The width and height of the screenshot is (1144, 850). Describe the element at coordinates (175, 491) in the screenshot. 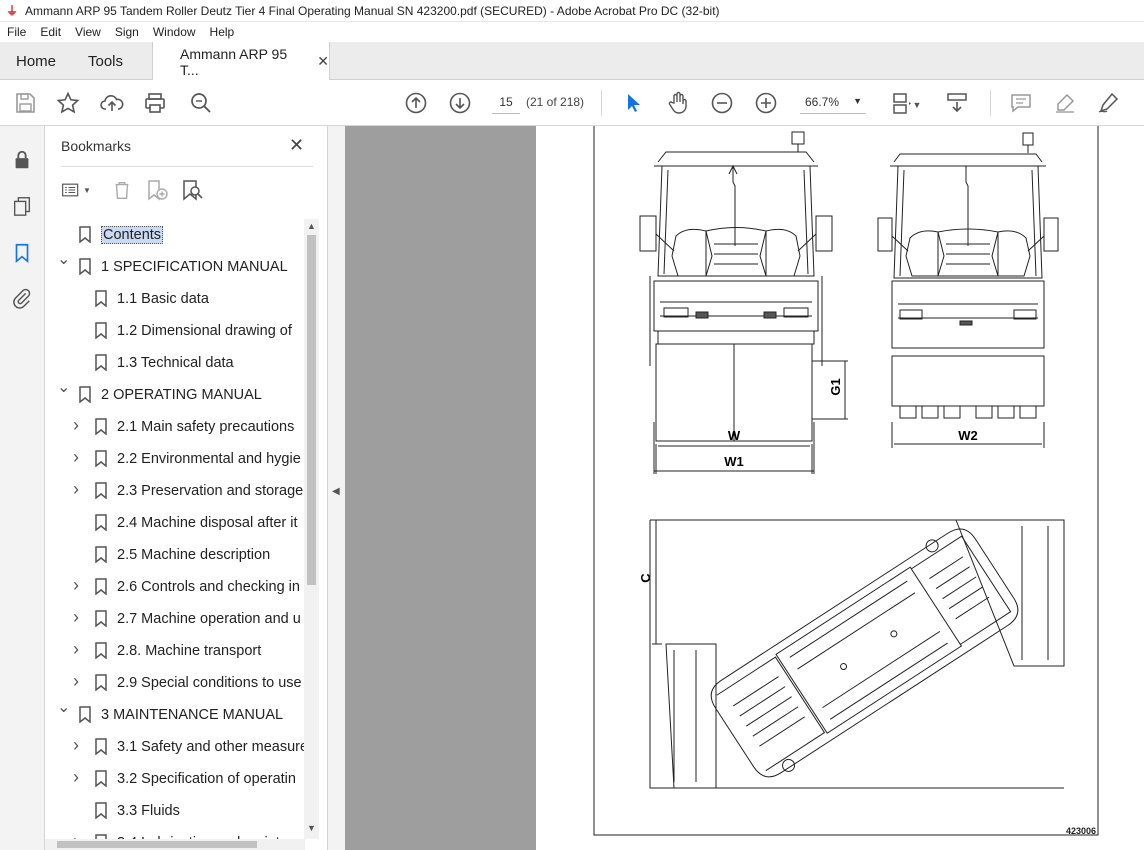

I see `bookmark-item: › 2.3 Preservation and storage` at that location.